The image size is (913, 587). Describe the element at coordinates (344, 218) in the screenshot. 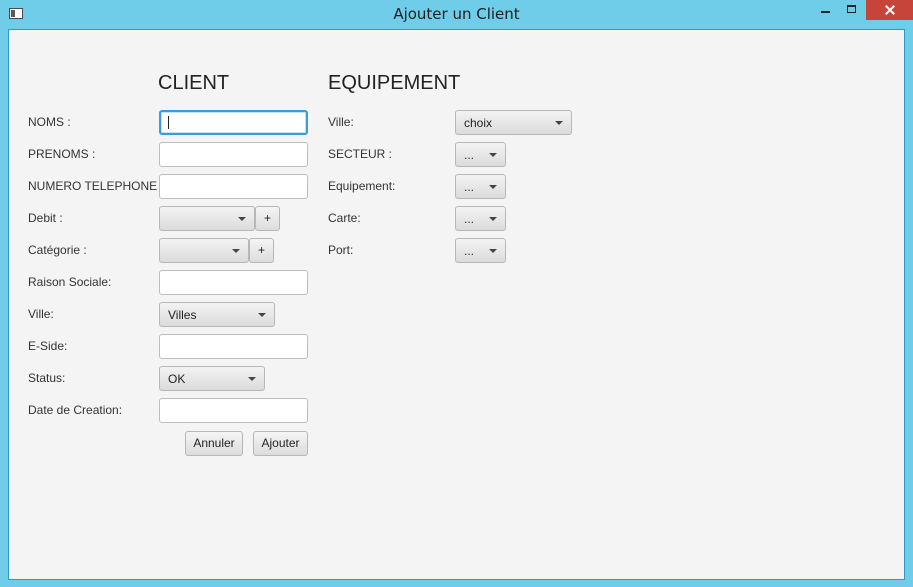

I see `carte-label: Carte:` at that location.